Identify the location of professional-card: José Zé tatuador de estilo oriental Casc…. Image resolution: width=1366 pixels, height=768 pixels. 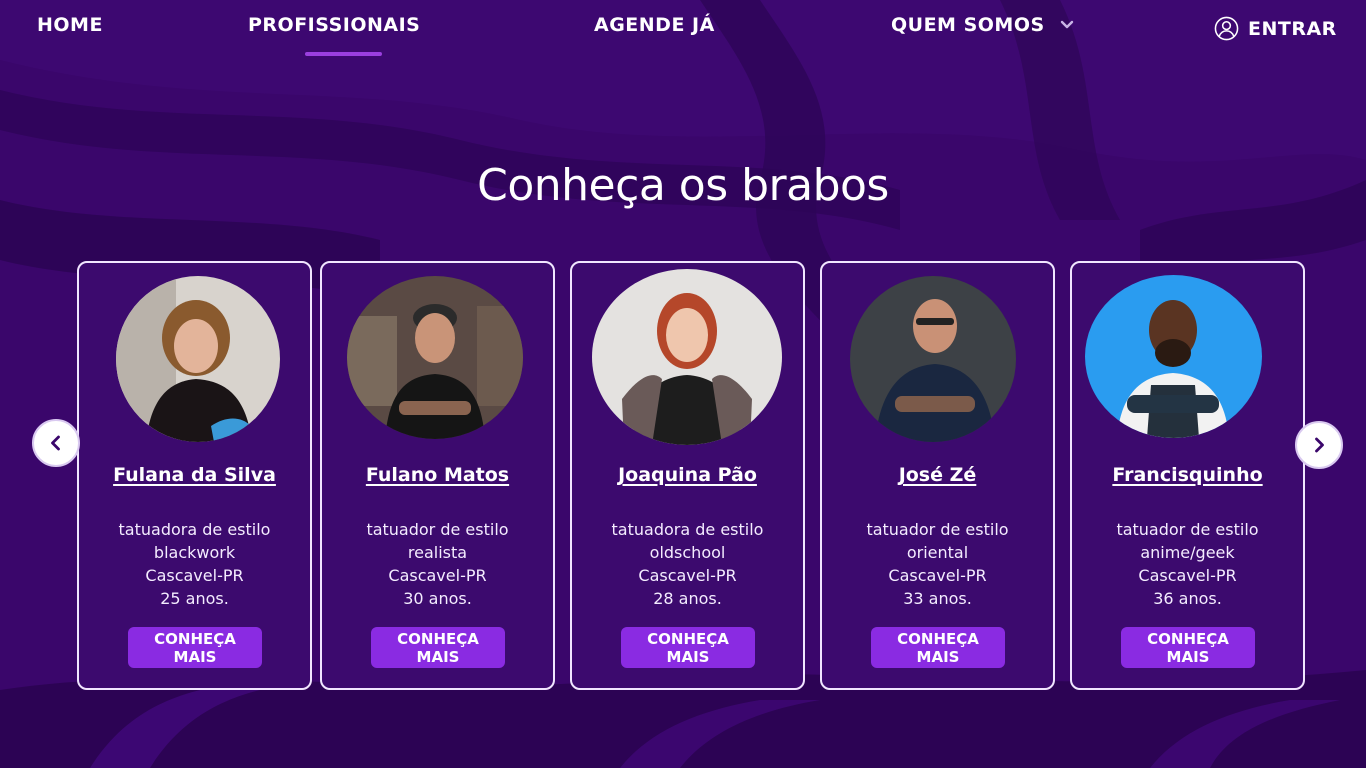
(937, 475).